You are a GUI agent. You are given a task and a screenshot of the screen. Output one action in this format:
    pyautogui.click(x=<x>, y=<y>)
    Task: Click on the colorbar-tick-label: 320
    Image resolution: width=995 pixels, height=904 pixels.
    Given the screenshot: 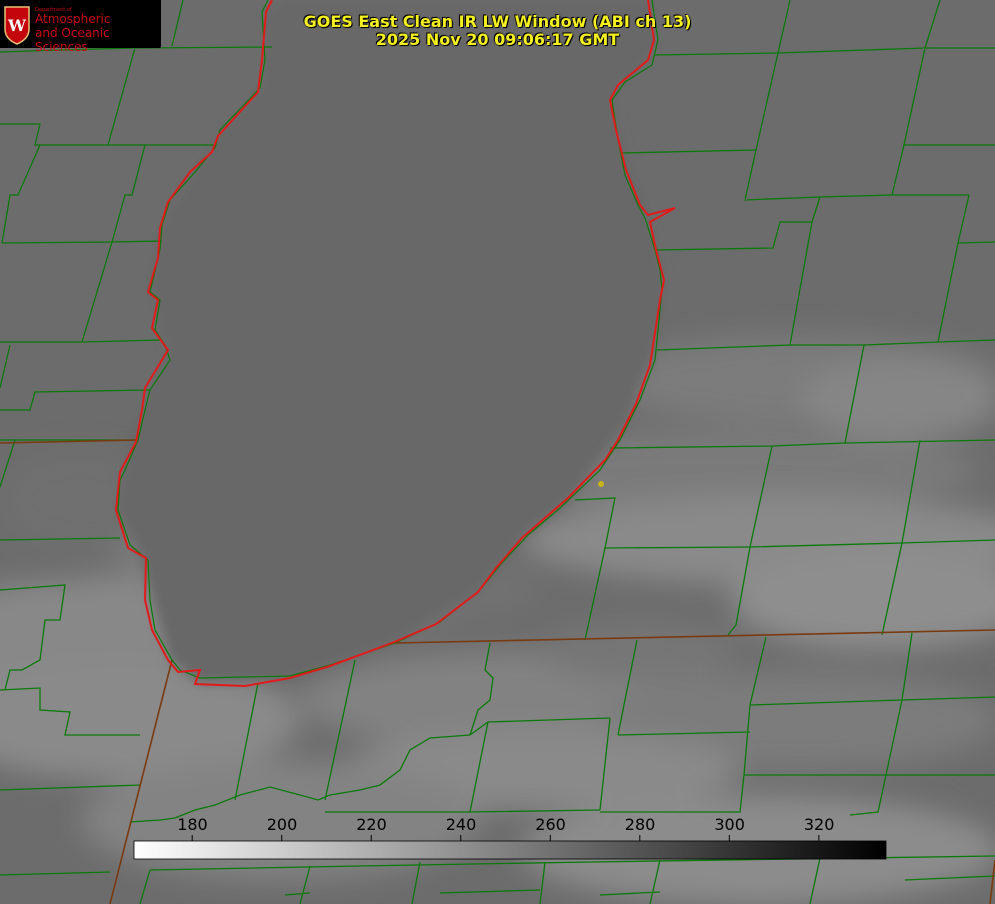 What is the action you would take?
    pyautogui.click(x=819, y=824)
    